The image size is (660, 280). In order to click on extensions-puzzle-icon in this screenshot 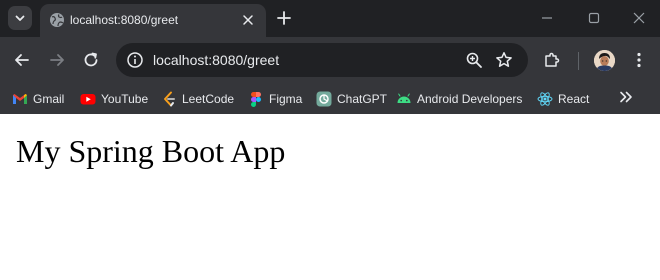, I will do `click(552, 60)`.